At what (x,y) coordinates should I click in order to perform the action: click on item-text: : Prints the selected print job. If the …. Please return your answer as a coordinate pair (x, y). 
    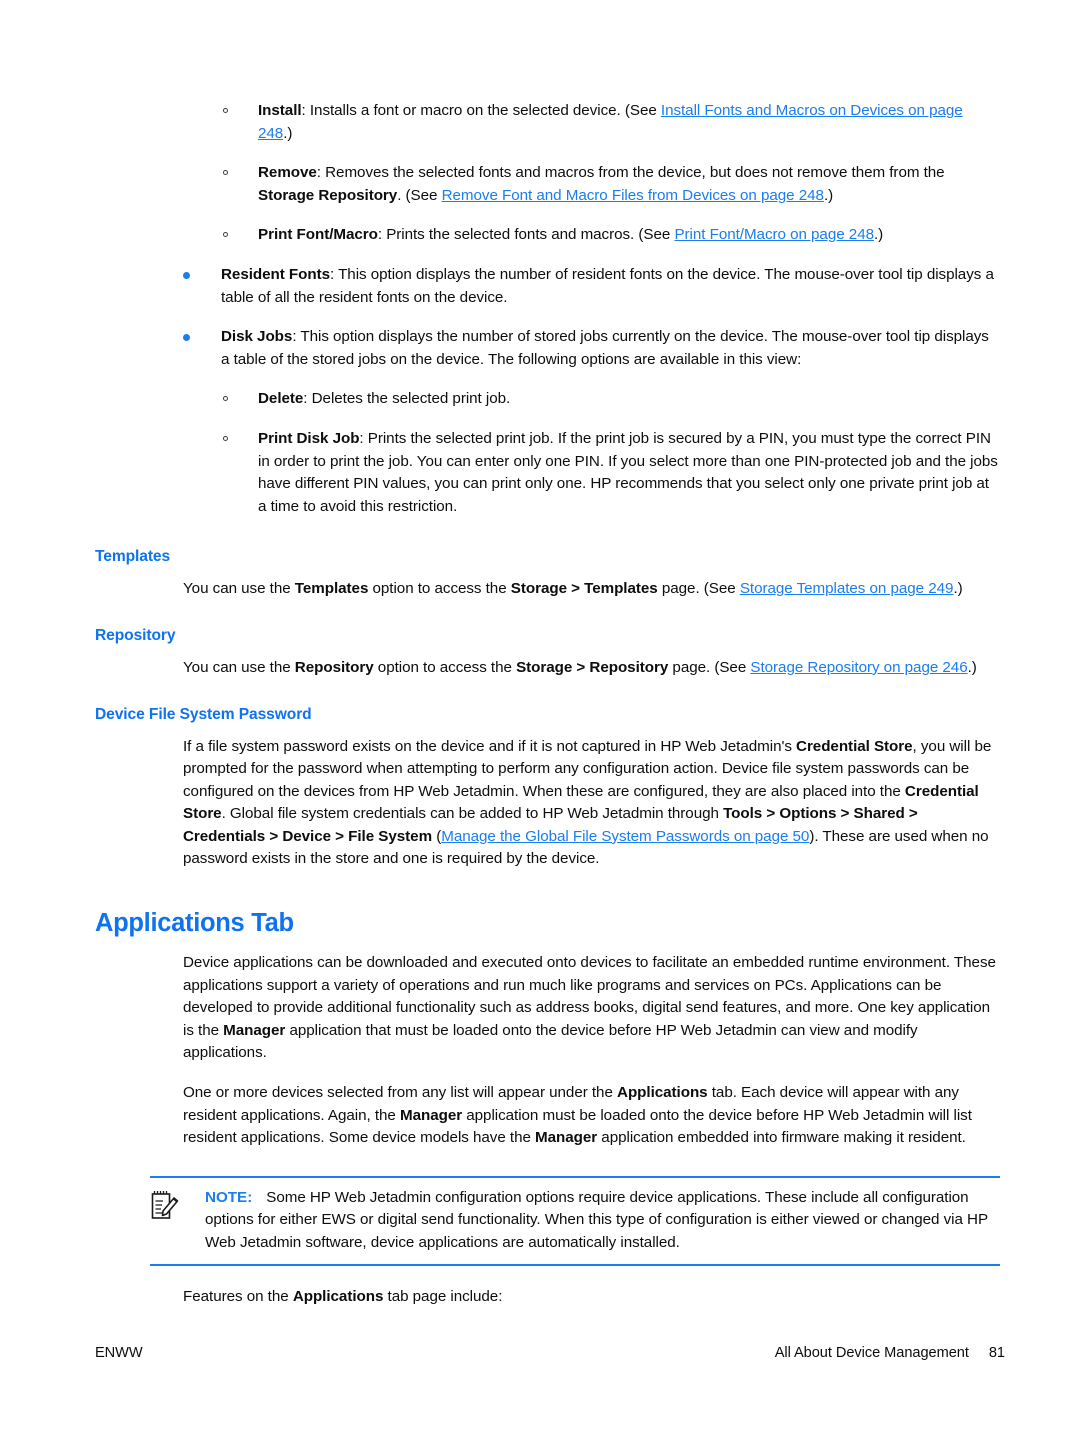
    Looking at the image, I should click on (628, 472).